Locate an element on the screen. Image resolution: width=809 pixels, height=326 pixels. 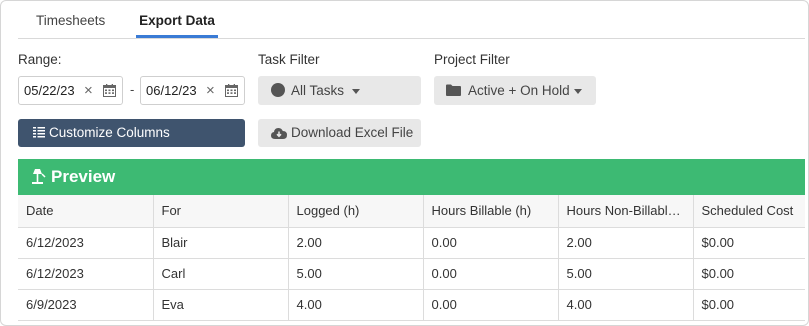
cell-for: Carl is located at coordinates (221, 274).